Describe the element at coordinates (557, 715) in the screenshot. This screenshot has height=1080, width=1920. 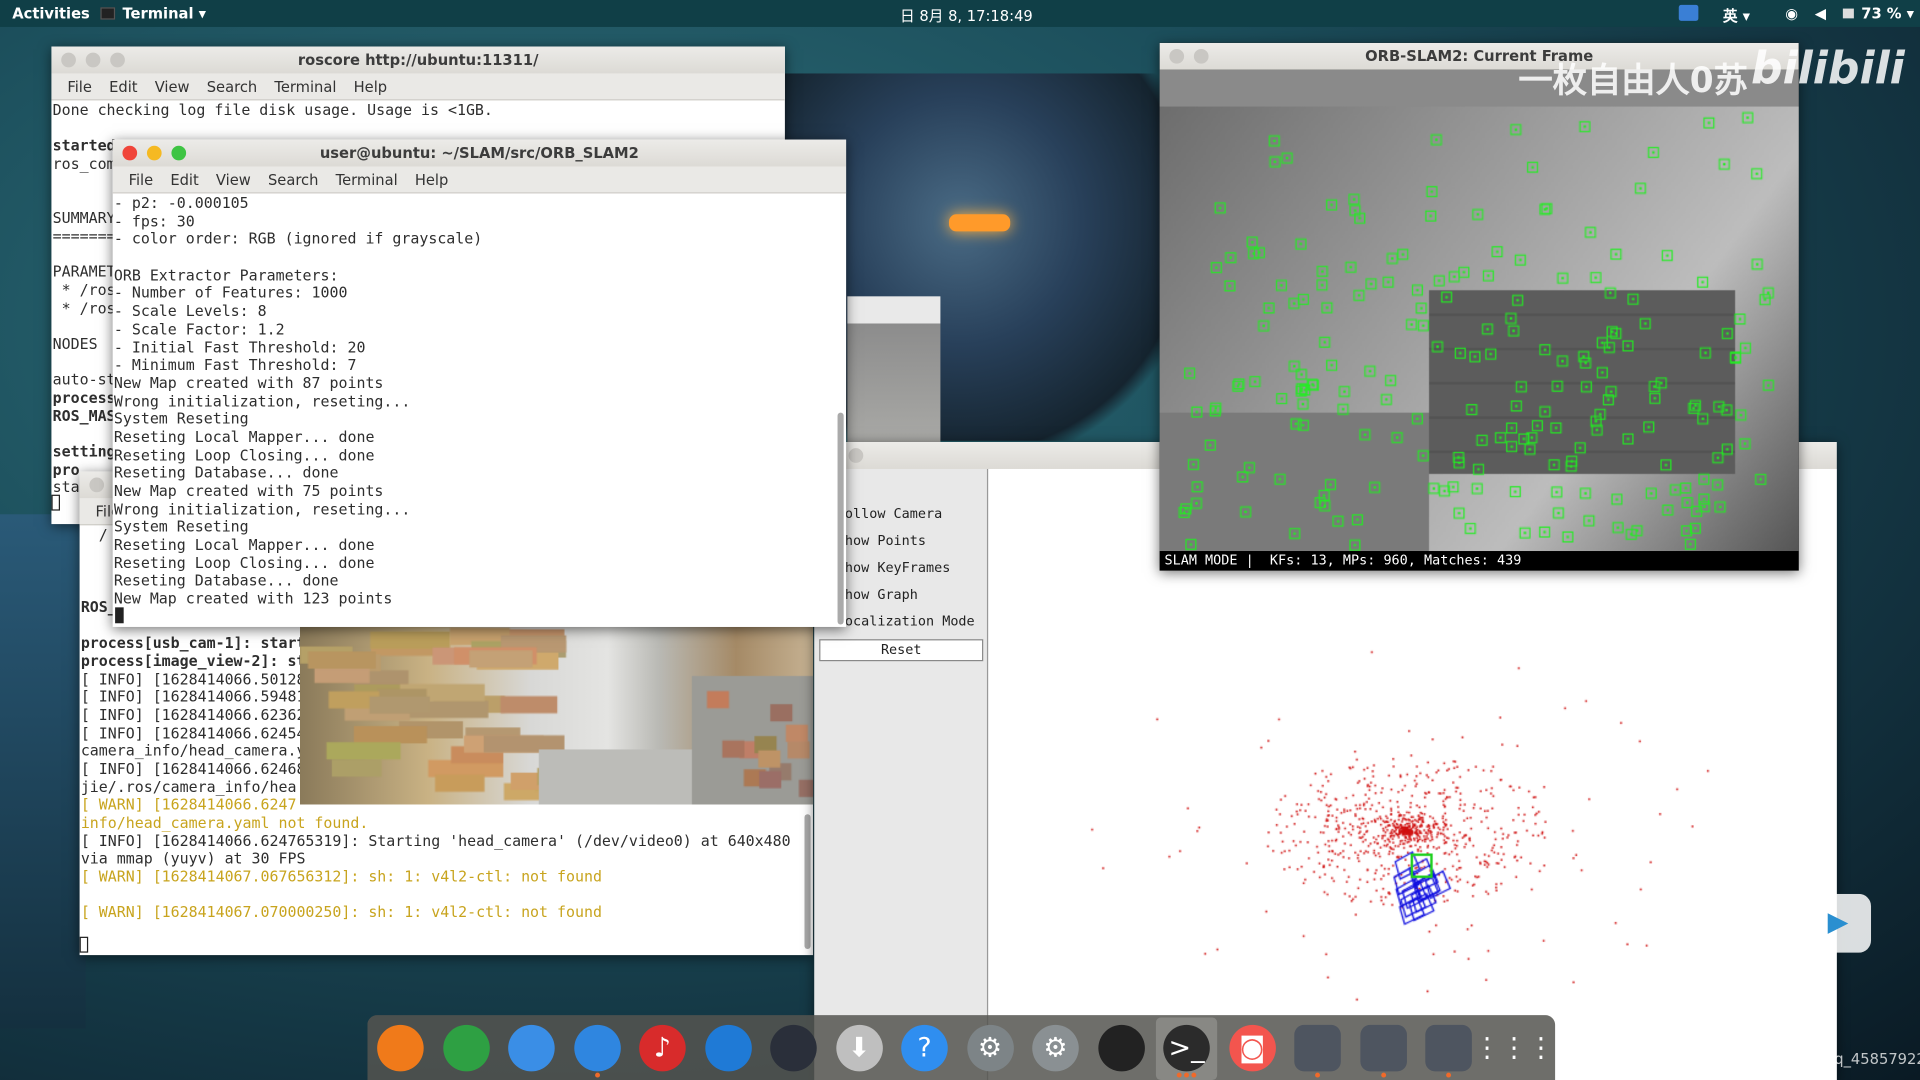
I see `image-view-window` at that location.